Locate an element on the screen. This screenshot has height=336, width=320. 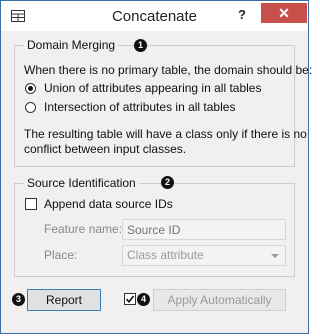
help-button: ? is located at coordinates (242, 15).